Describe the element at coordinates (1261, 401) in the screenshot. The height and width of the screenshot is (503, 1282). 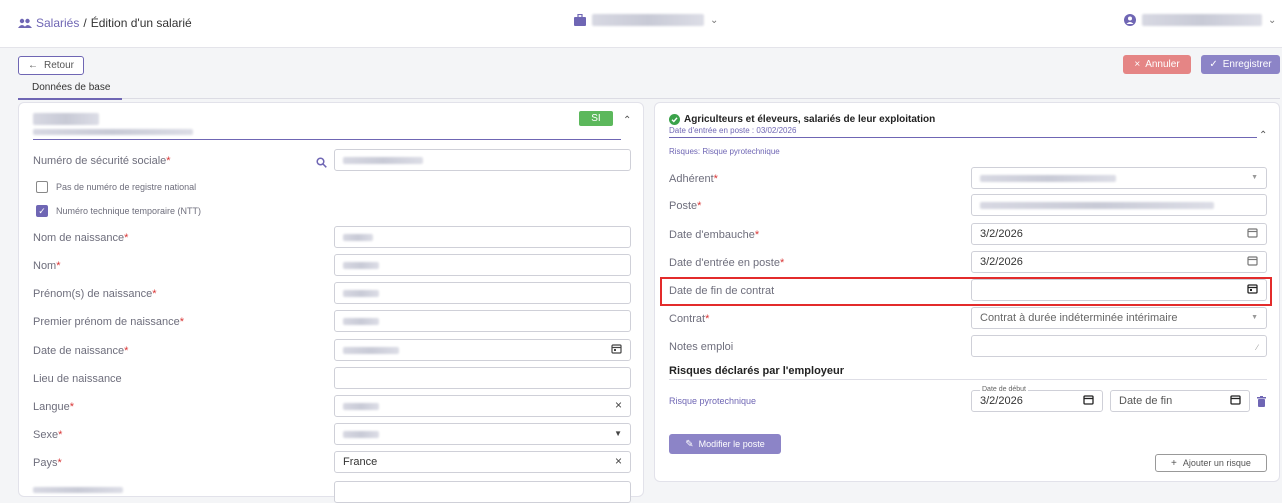
I see `trash-icon` at that location.